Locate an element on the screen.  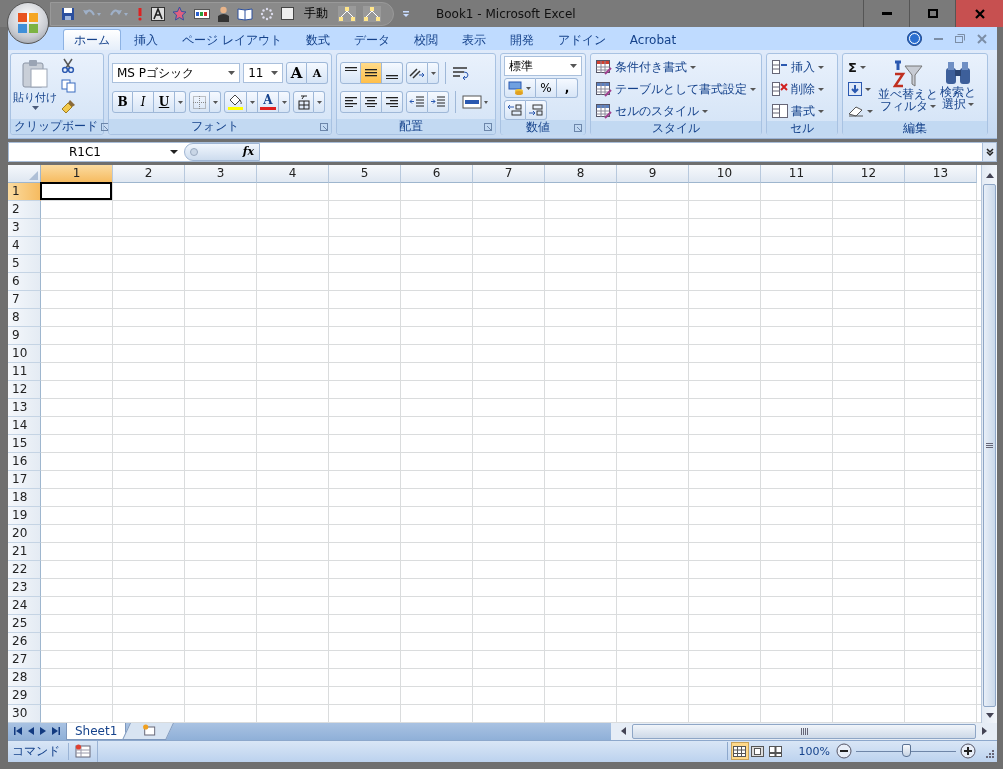
cells-menu-button: 挿入 is located at coordinates (802, 67).